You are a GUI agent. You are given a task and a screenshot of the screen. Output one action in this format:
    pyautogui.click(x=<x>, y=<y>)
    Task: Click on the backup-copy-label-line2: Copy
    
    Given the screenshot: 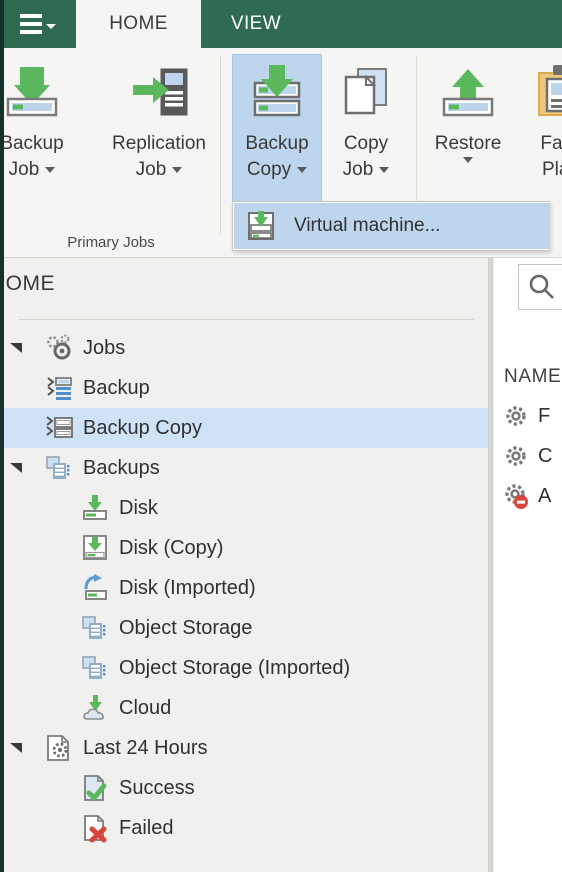 What is the action you would take?
    pyautogui.click(x=277, y=170)
    